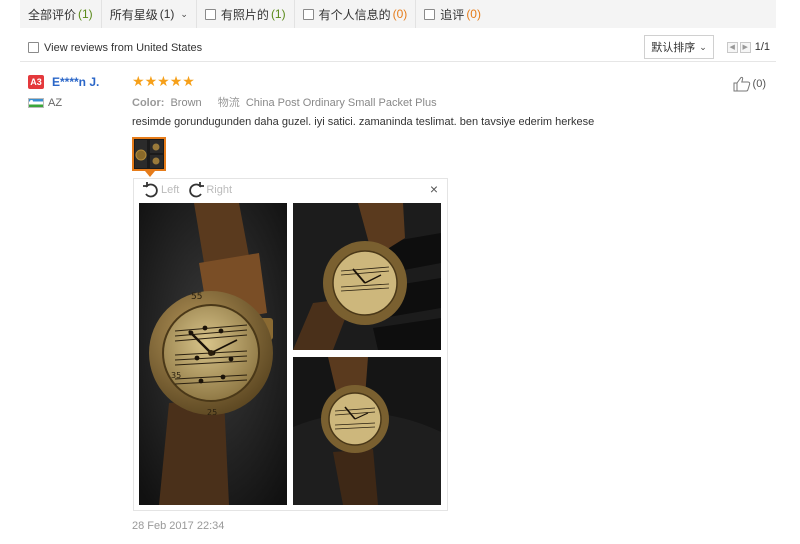 The image size is (800, 544). I want to click on personal-info-checkbox, so click(308, 14).